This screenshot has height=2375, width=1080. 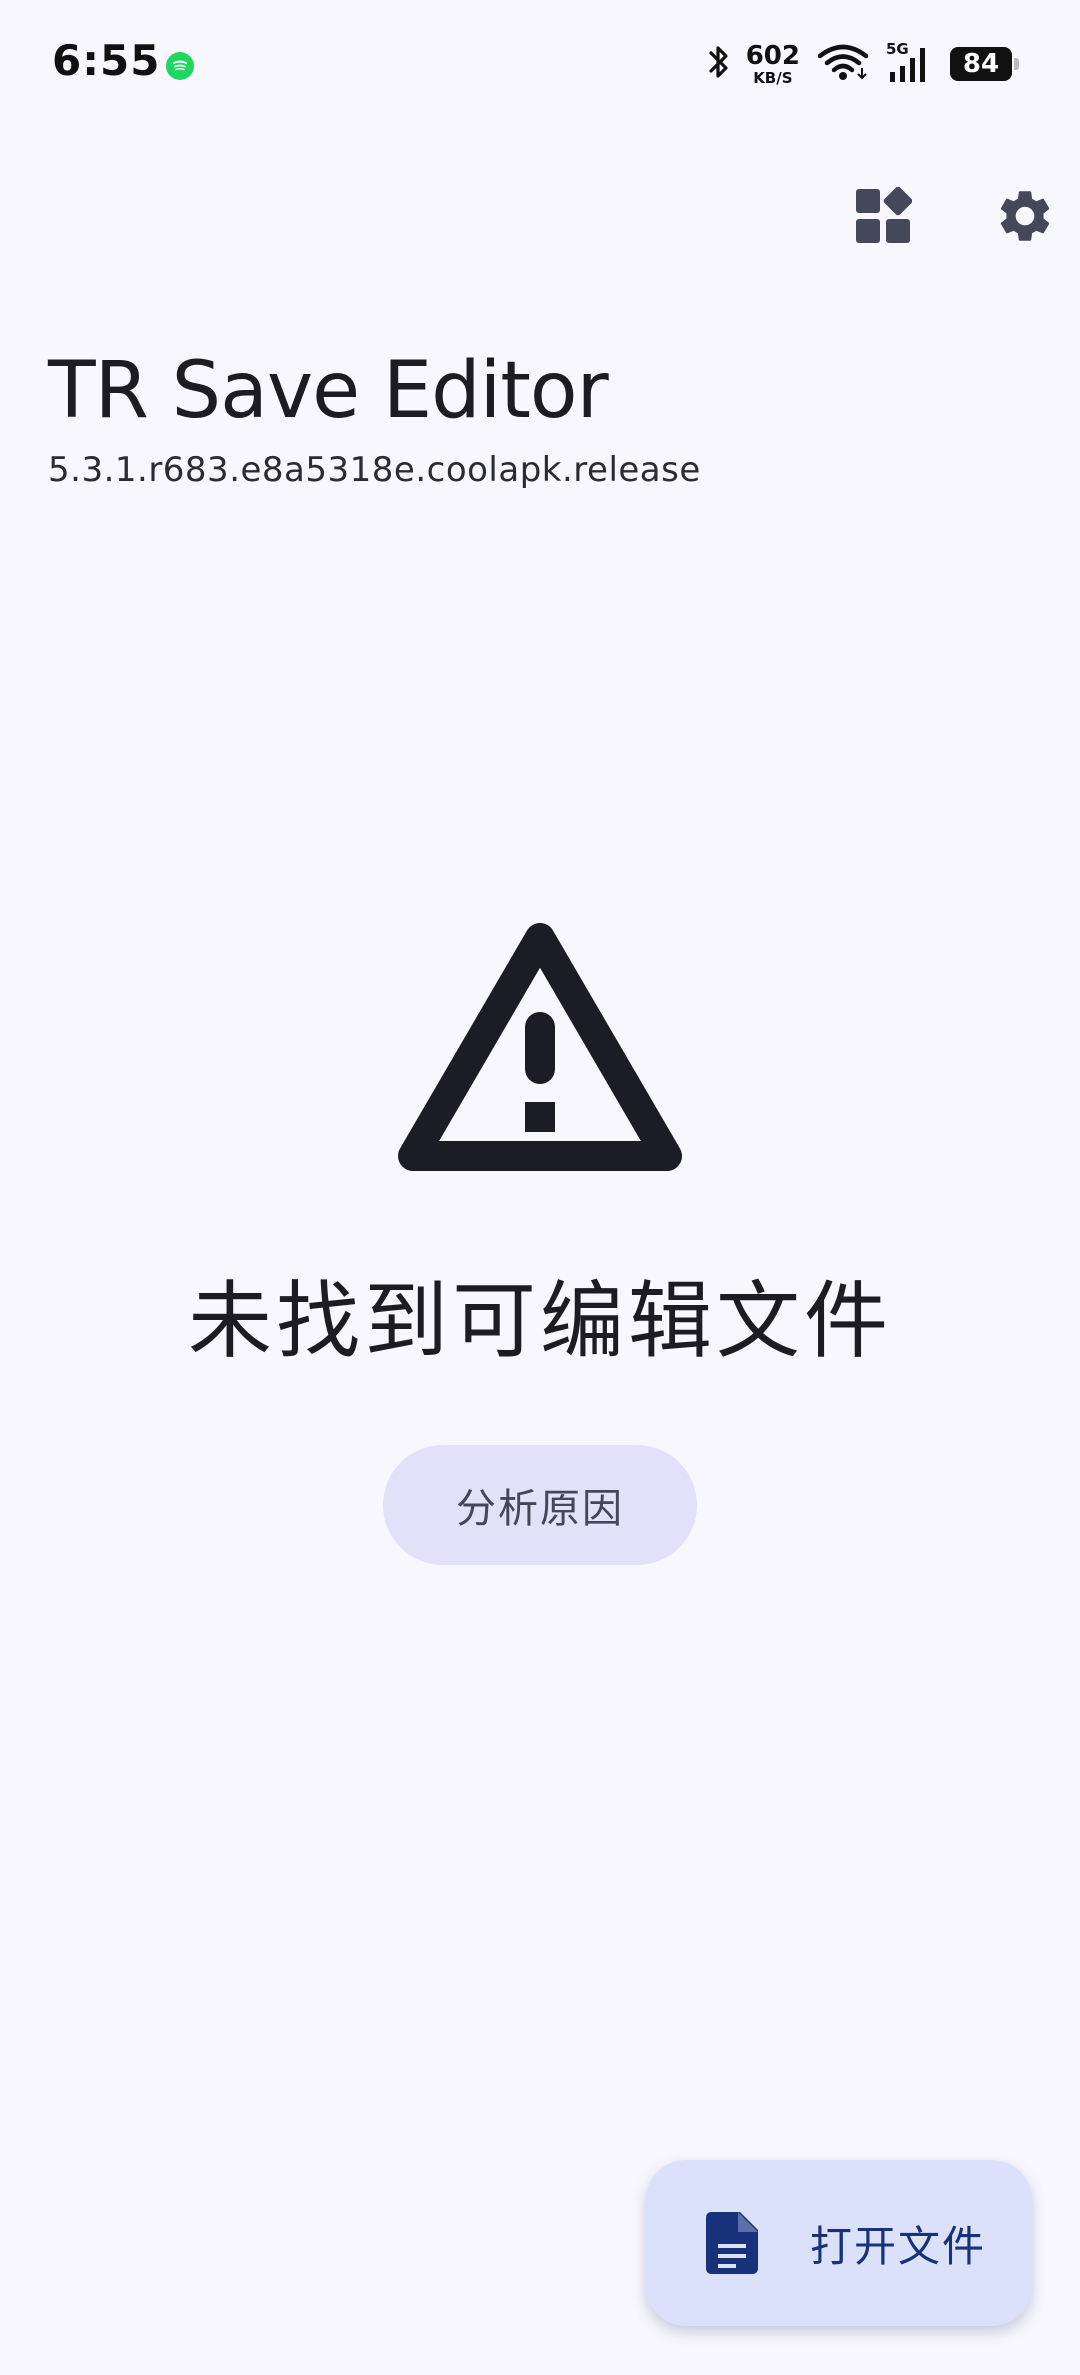 I want to click on bluetooth-icon, so click(x=719, y=64).